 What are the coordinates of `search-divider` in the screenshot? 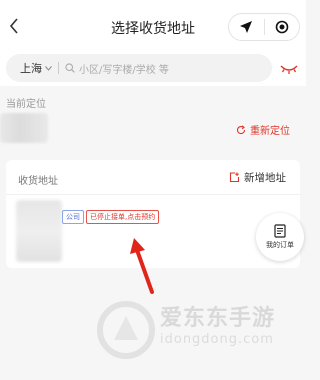 It's located at (58, 68).